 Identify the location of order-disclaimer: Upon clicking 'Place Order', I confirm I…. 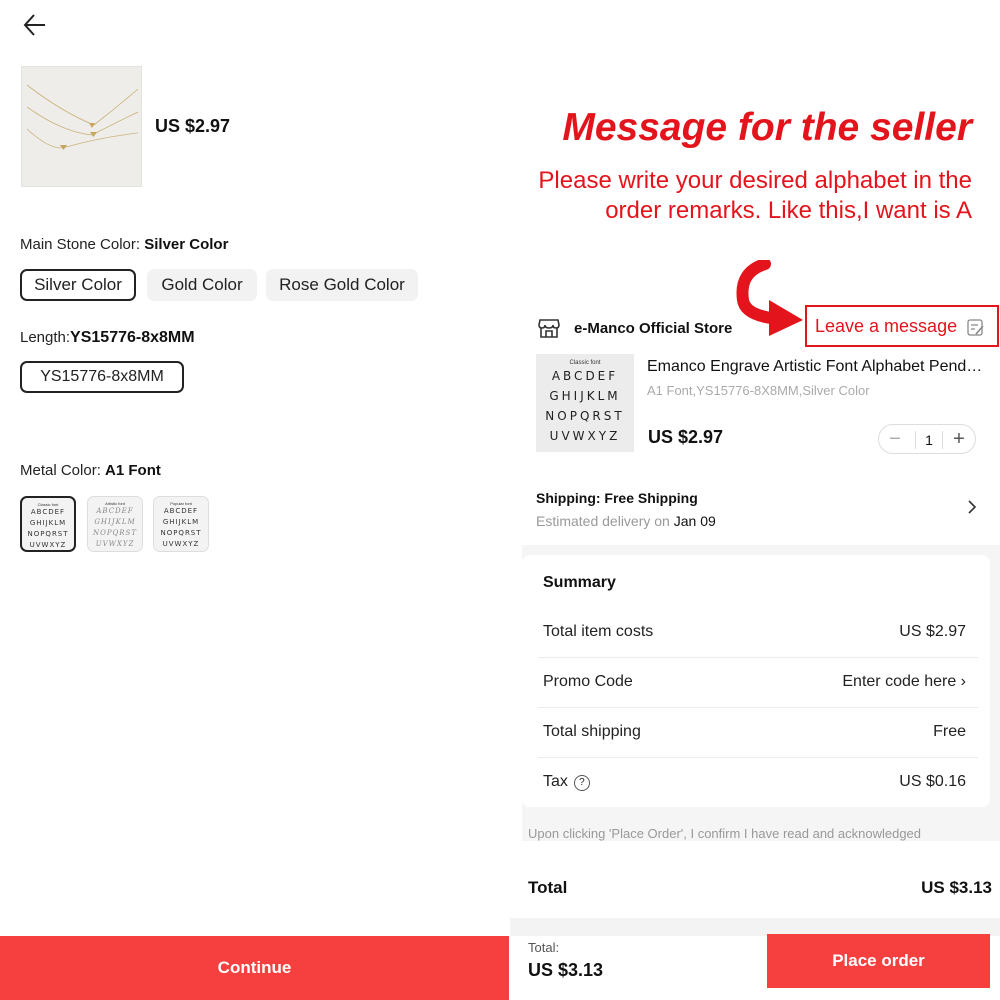
(725, 833).